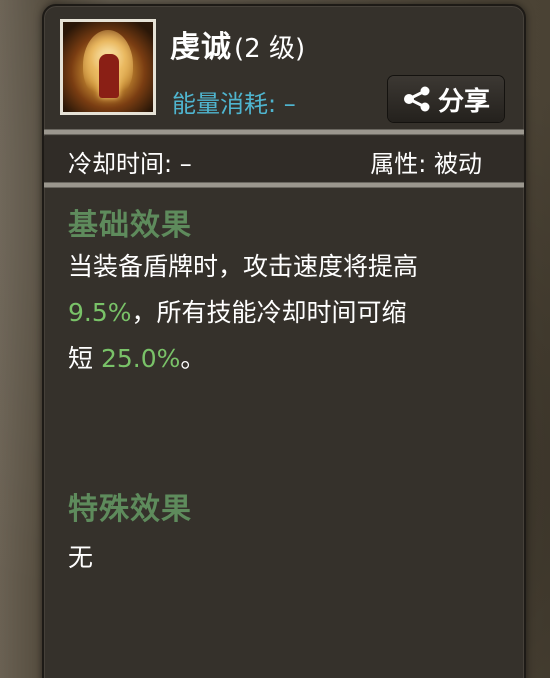  I want to click on special-effect-heading: 特殊效果, so click(130, 509).